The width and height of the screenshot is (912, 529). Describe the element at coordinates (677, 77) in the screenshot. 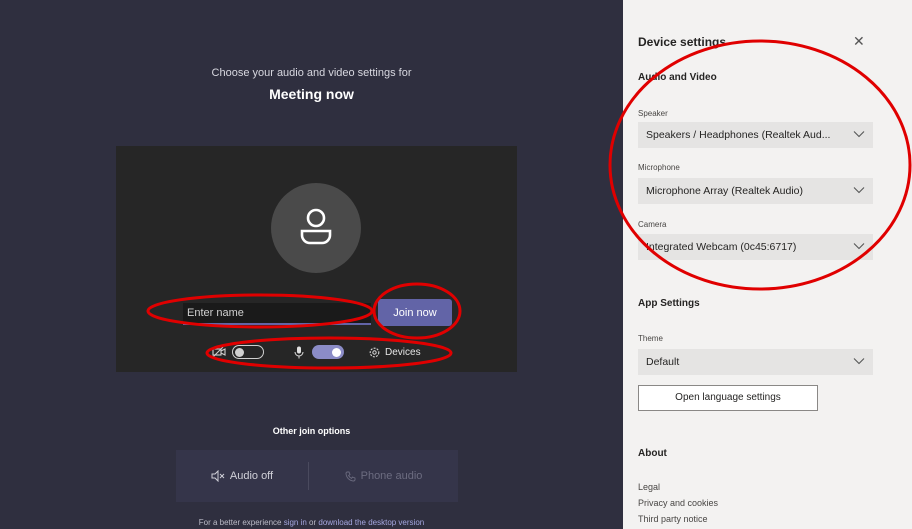

I see `audio-video-heading: Audio and Video` at that location.